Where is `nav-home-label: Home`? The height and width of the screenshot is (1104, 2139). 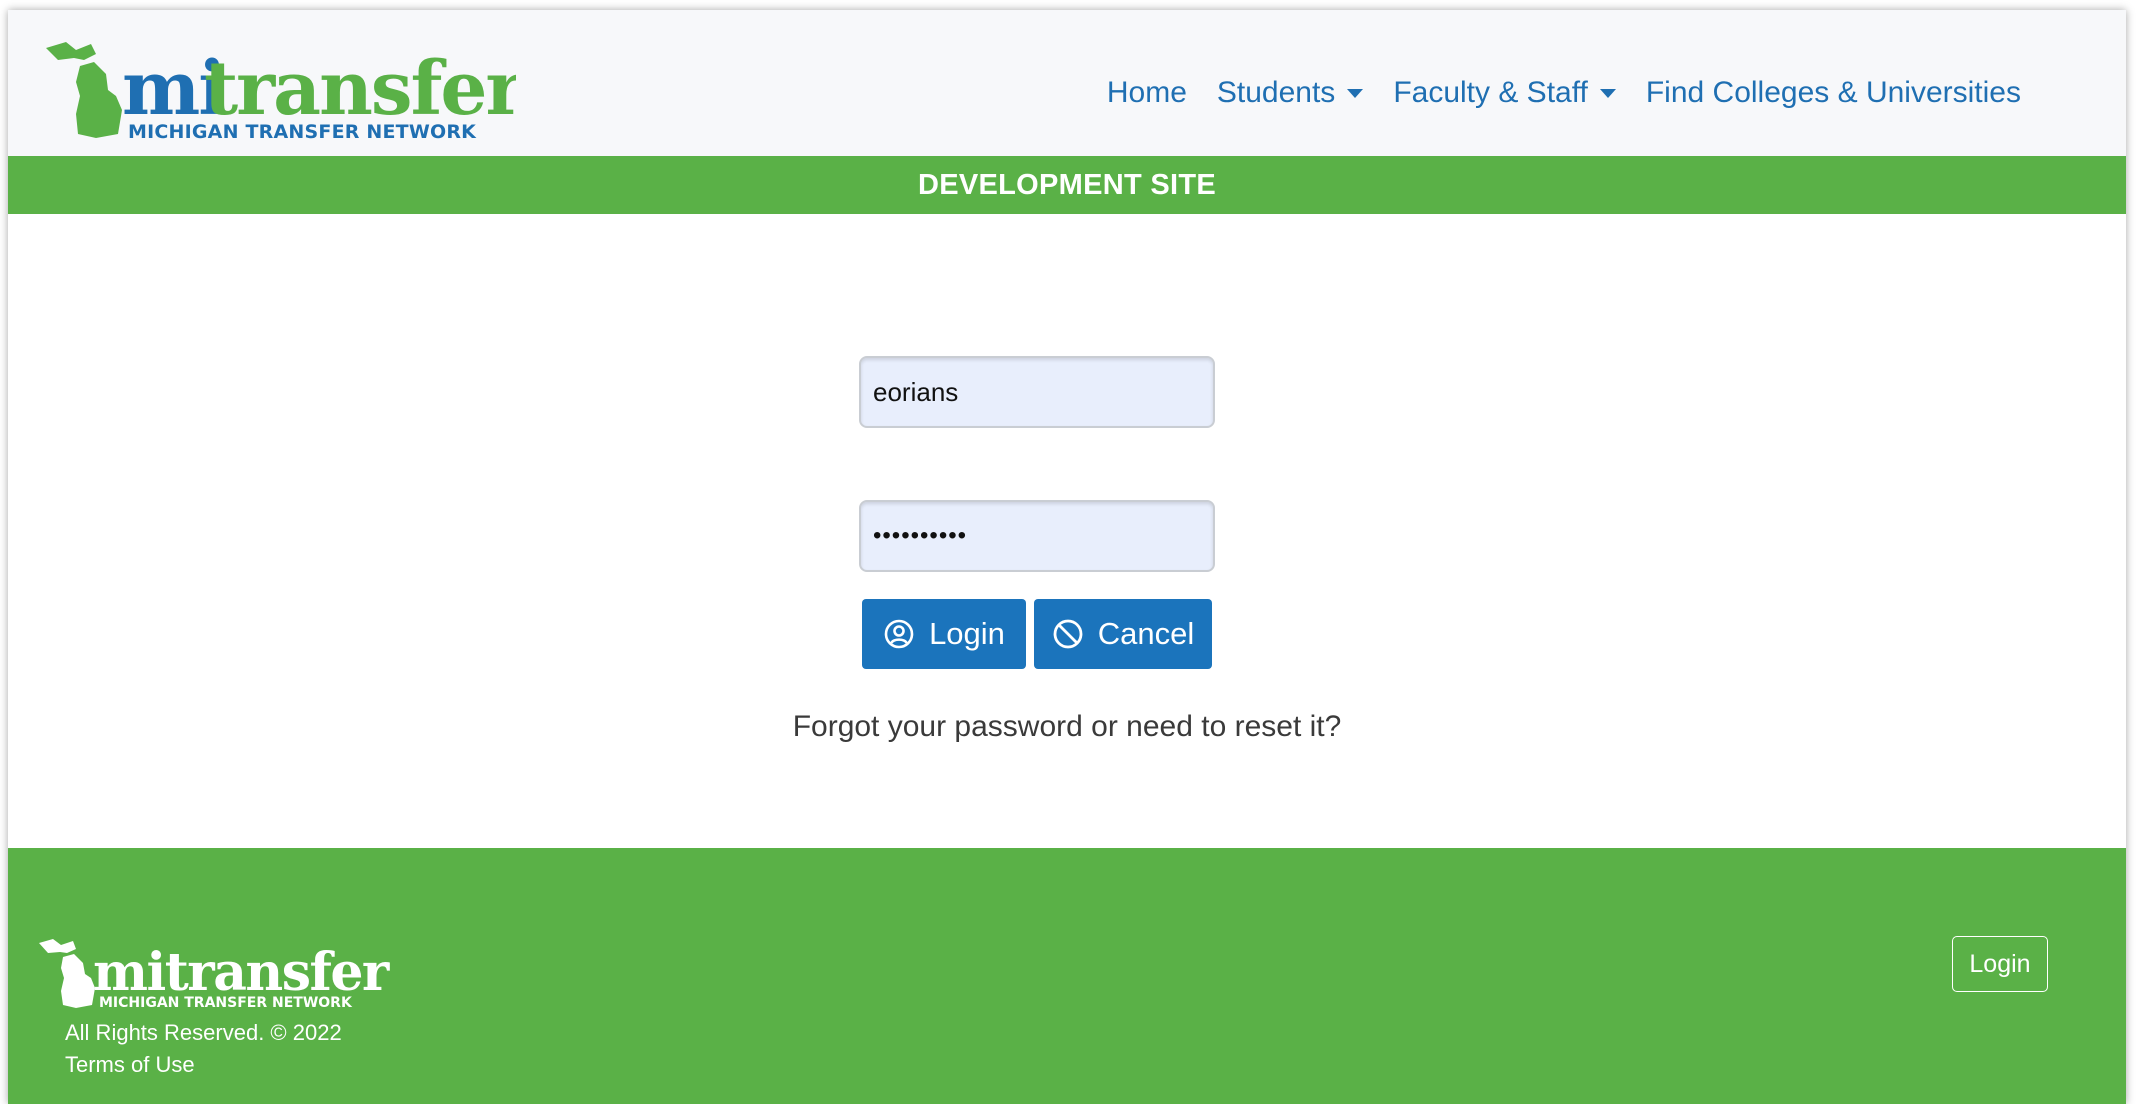 nav-home-label: Home is located at coordinates (1146, 92).